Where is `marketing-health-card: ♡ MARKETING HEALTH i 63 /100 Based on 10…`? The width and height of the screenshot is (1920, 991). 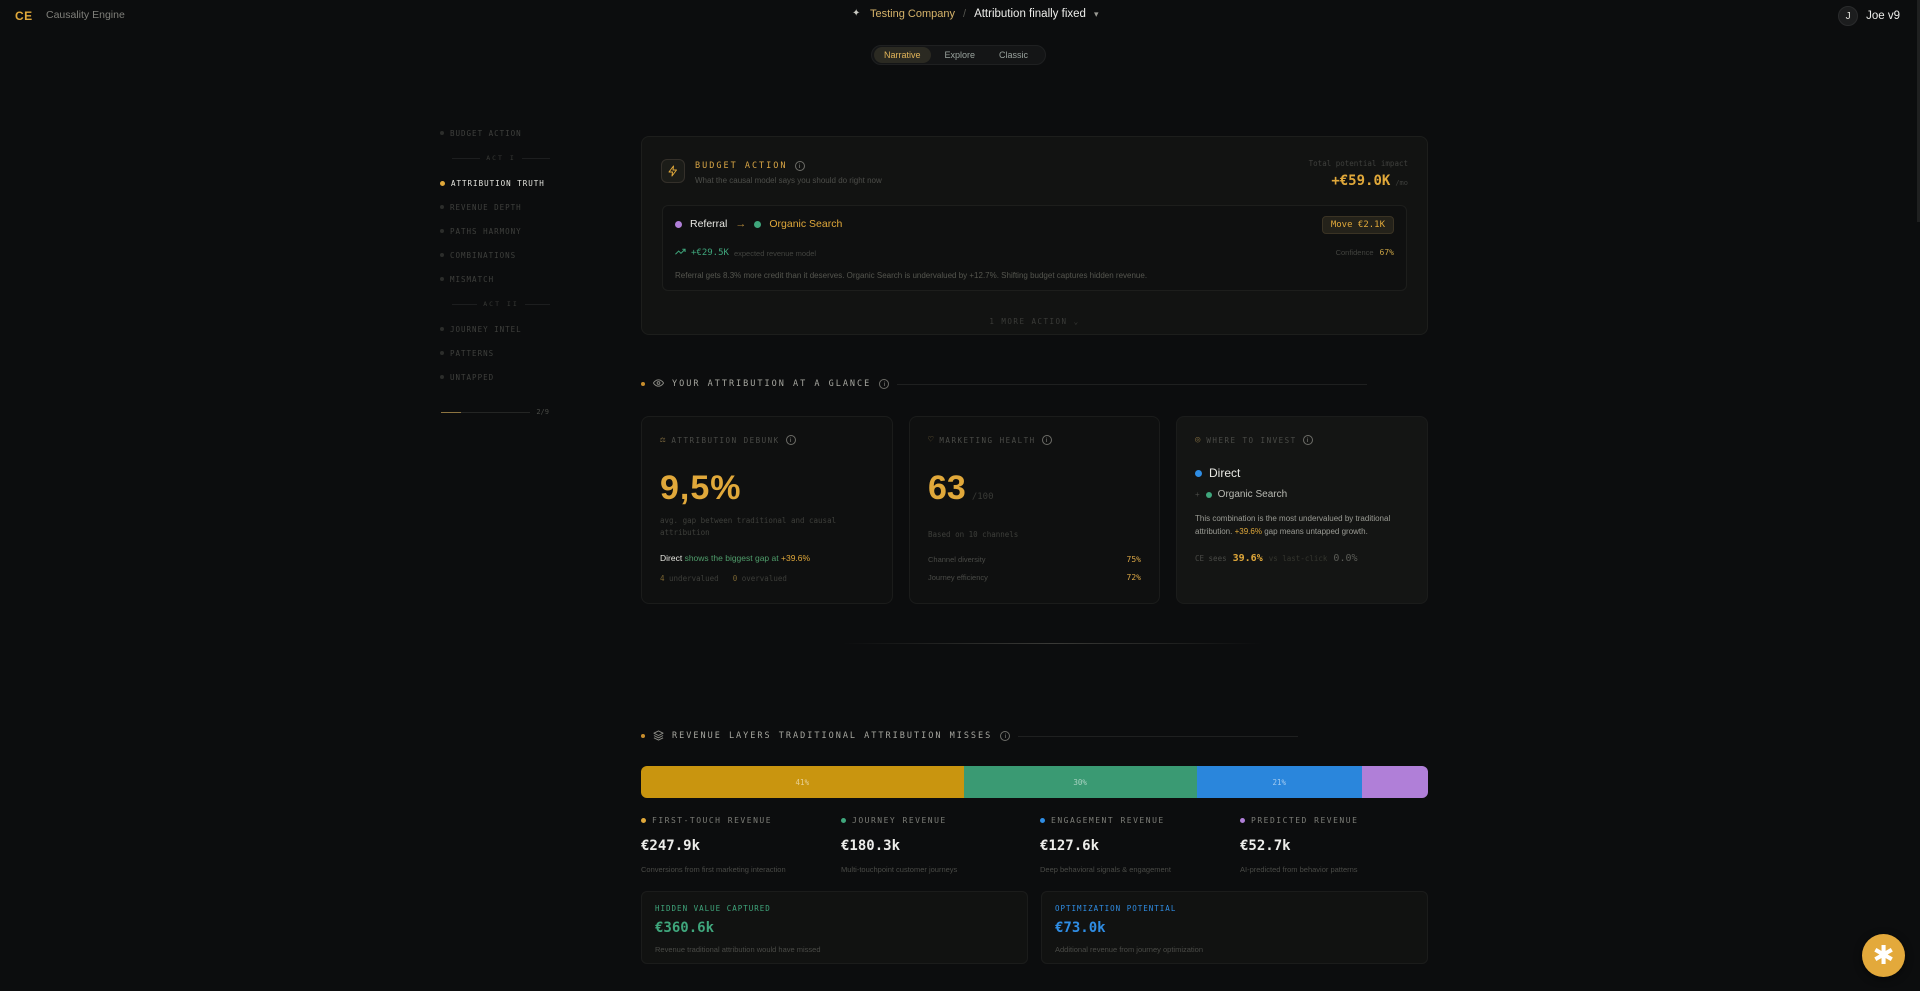 marketing-health-card: ♡ MARKETING HEALTH i 63 /100 Based on 10… is located at coordinates (1034, 510).